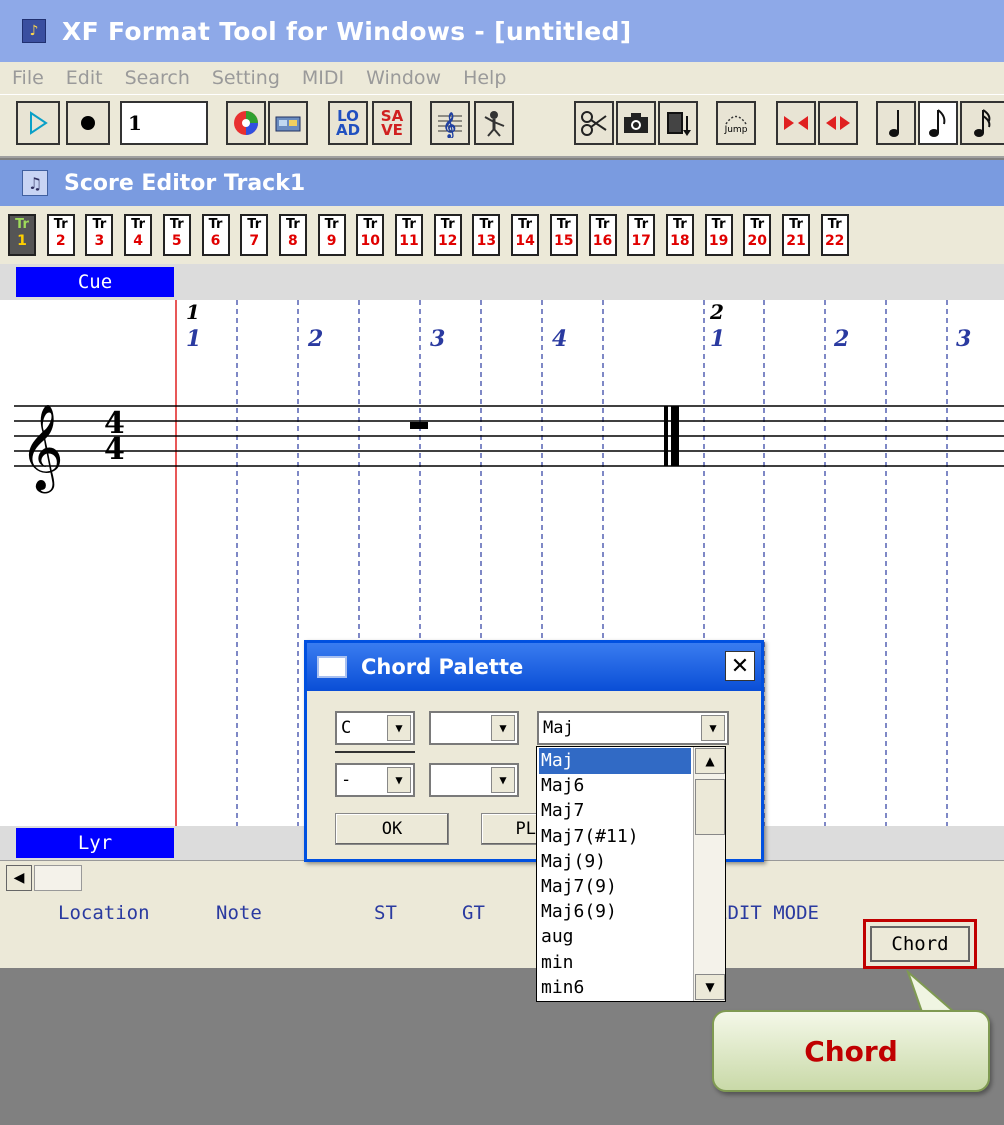 The width and height of the screenshot is (1004, 1125). I want to click on bass-select: - ▼, so click(375, 780).